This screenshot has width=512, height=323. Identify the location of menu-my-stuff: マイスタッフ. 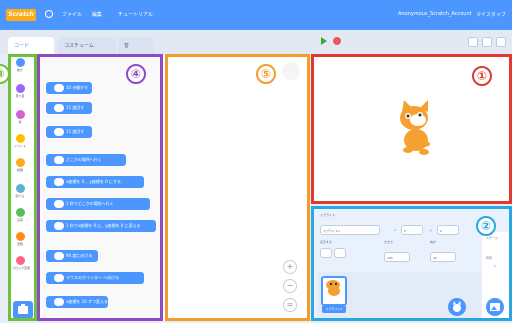
(491, 14).